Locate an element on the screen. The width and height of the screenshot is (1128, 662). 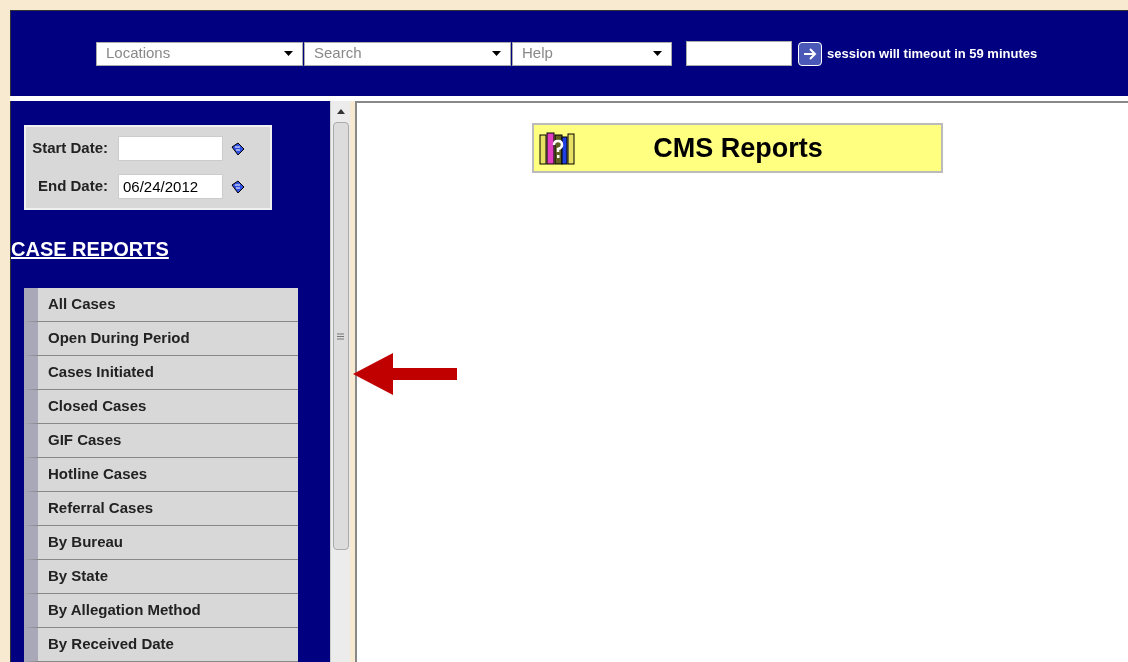
report-menu-item: By State is located at coordinates (161, 577).